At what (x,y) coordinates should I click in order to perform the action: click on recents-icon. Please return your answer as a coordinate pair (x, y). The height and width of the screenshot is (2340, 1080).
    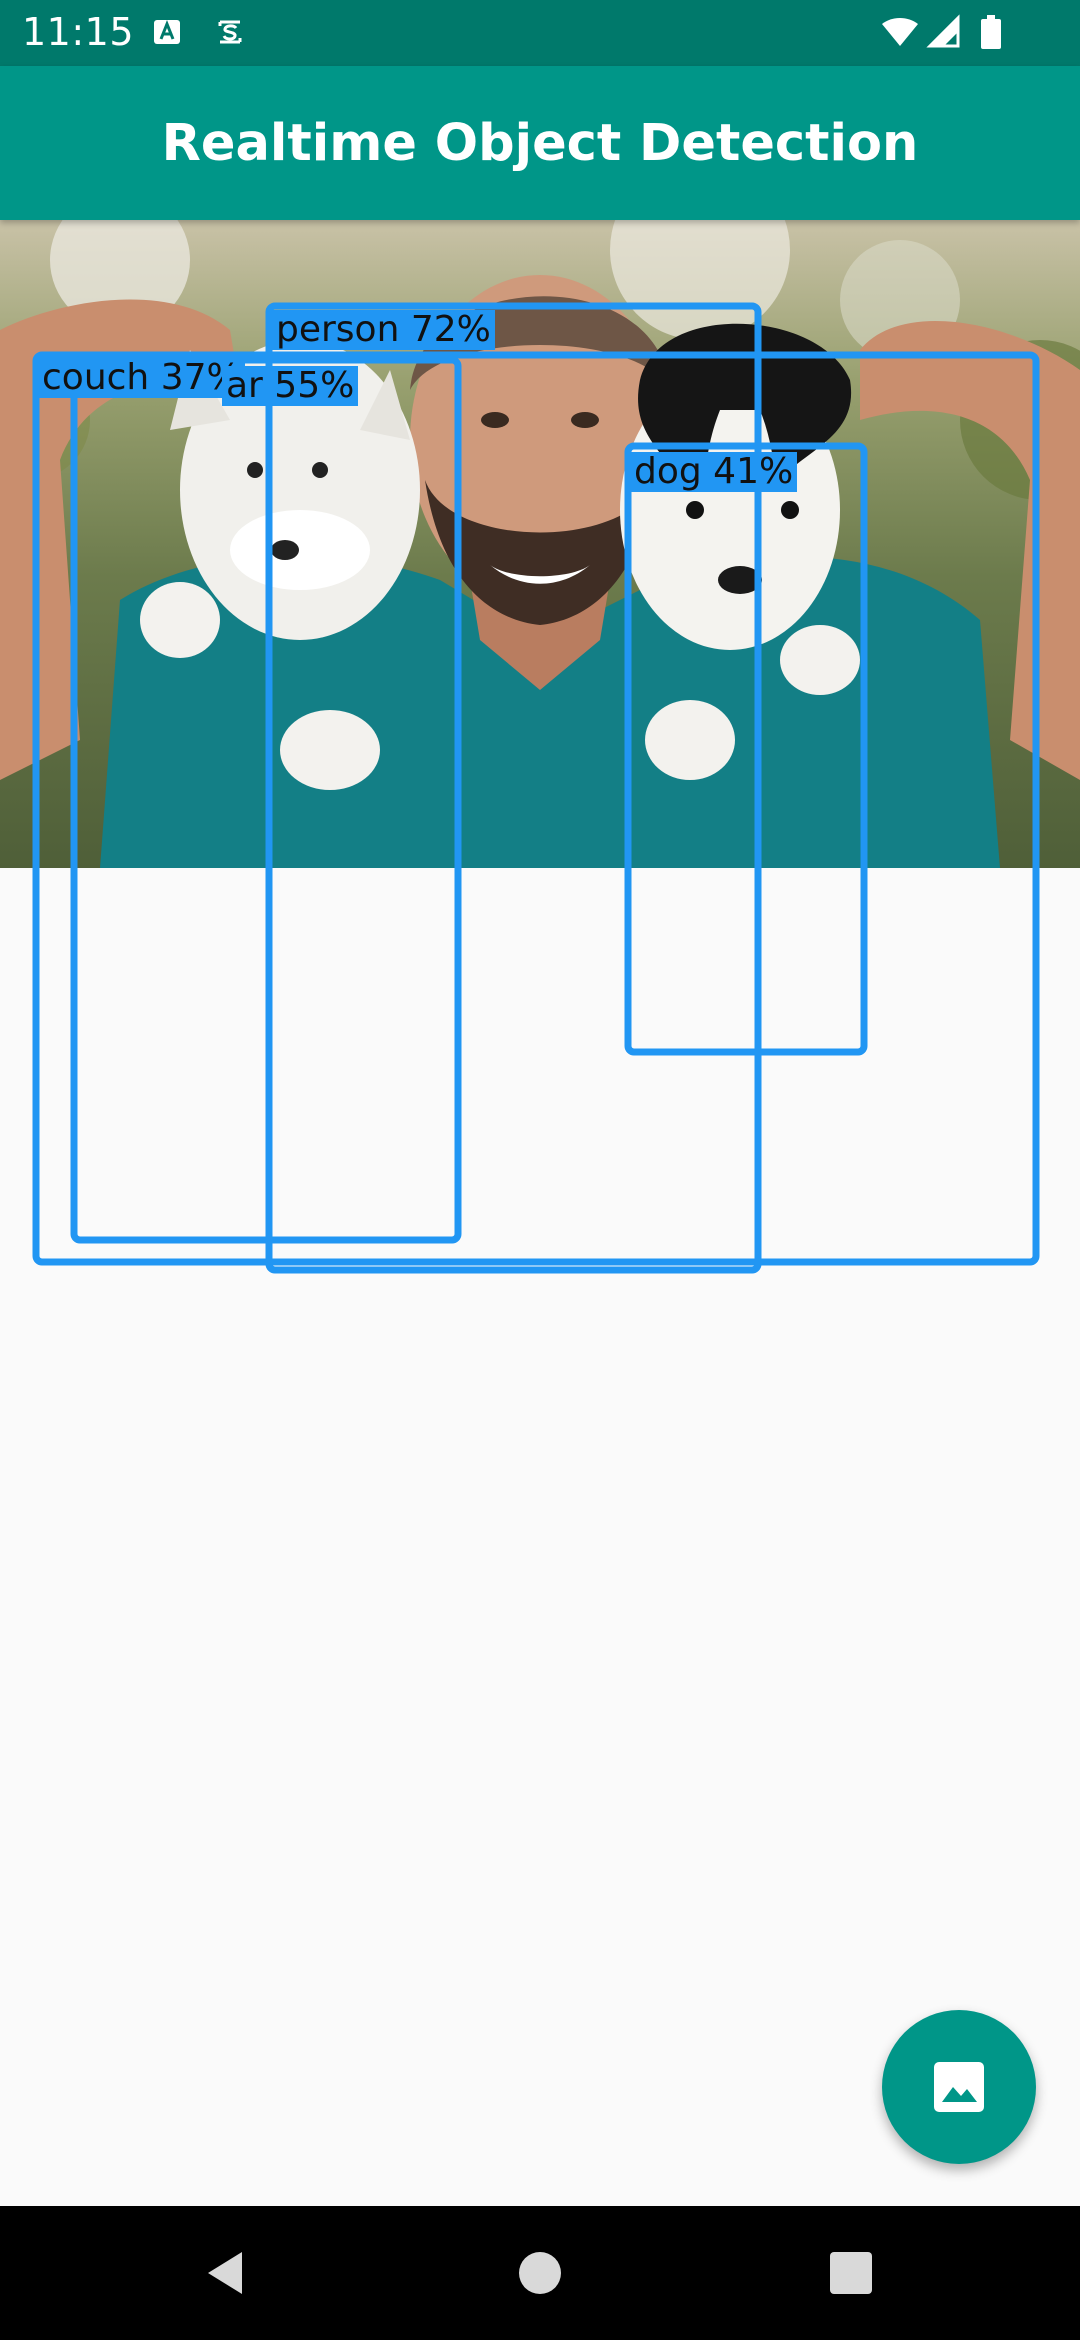
    Looking at the image, I should click on (851, 2273).